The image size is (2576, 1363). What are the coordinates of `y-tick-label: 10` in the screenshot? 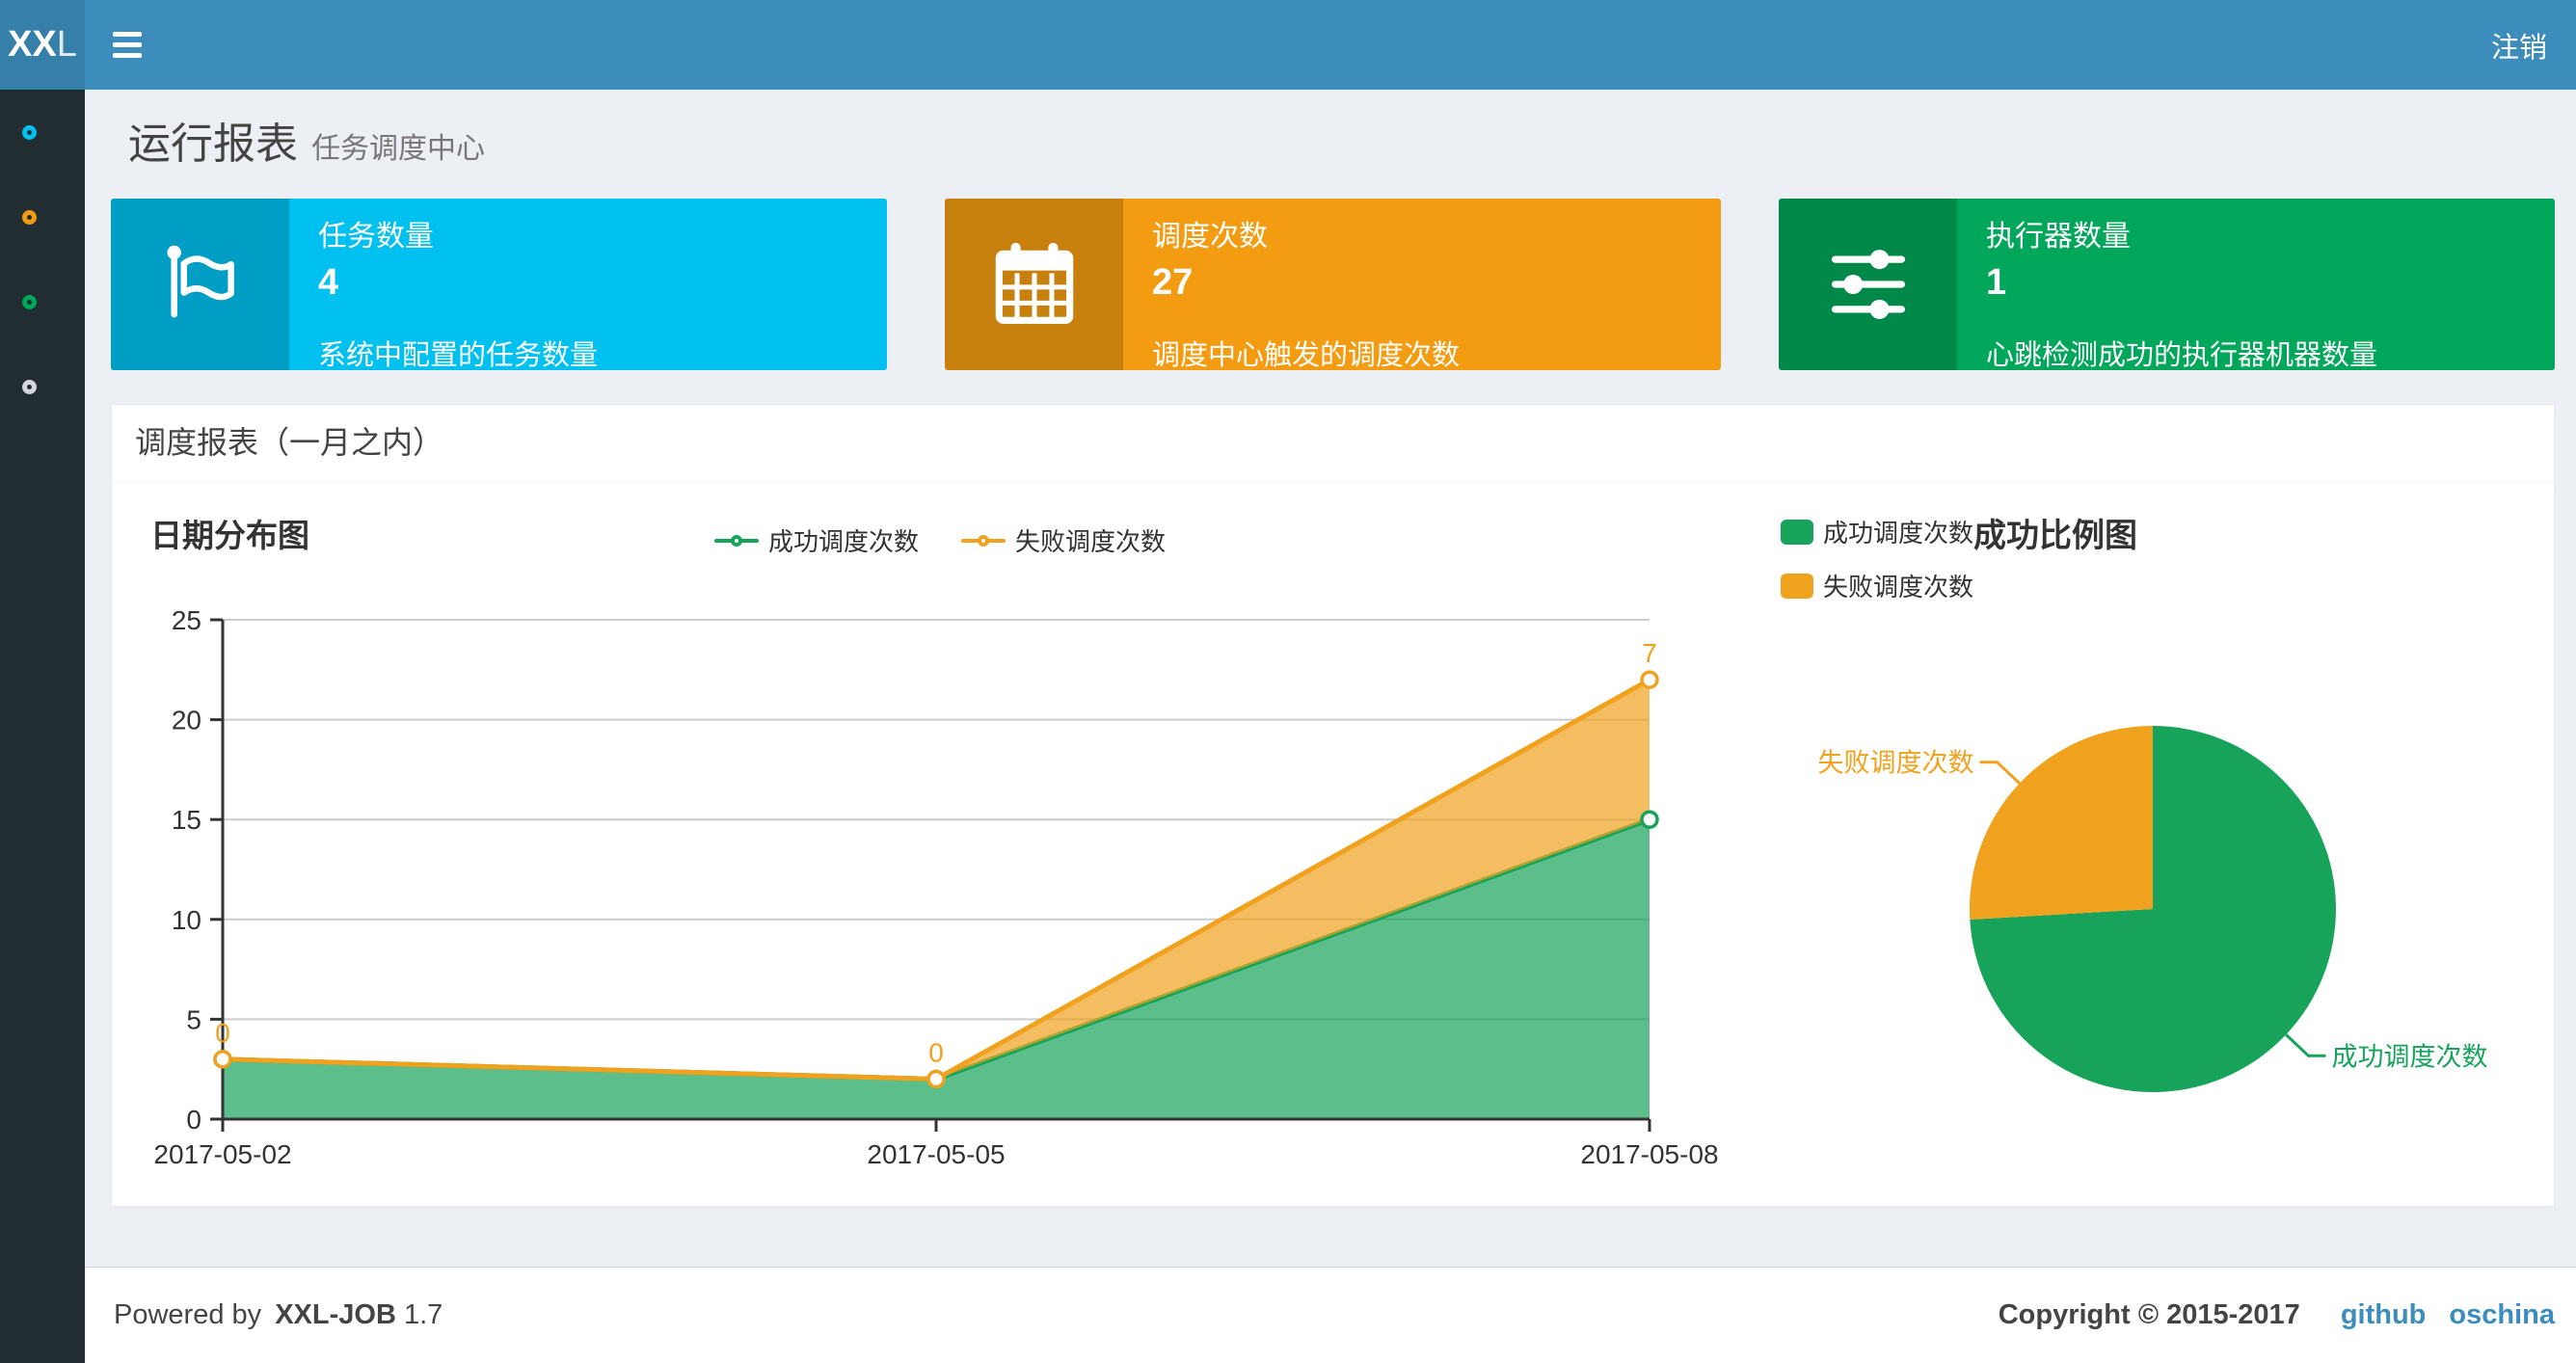 It's located at (187, 920).